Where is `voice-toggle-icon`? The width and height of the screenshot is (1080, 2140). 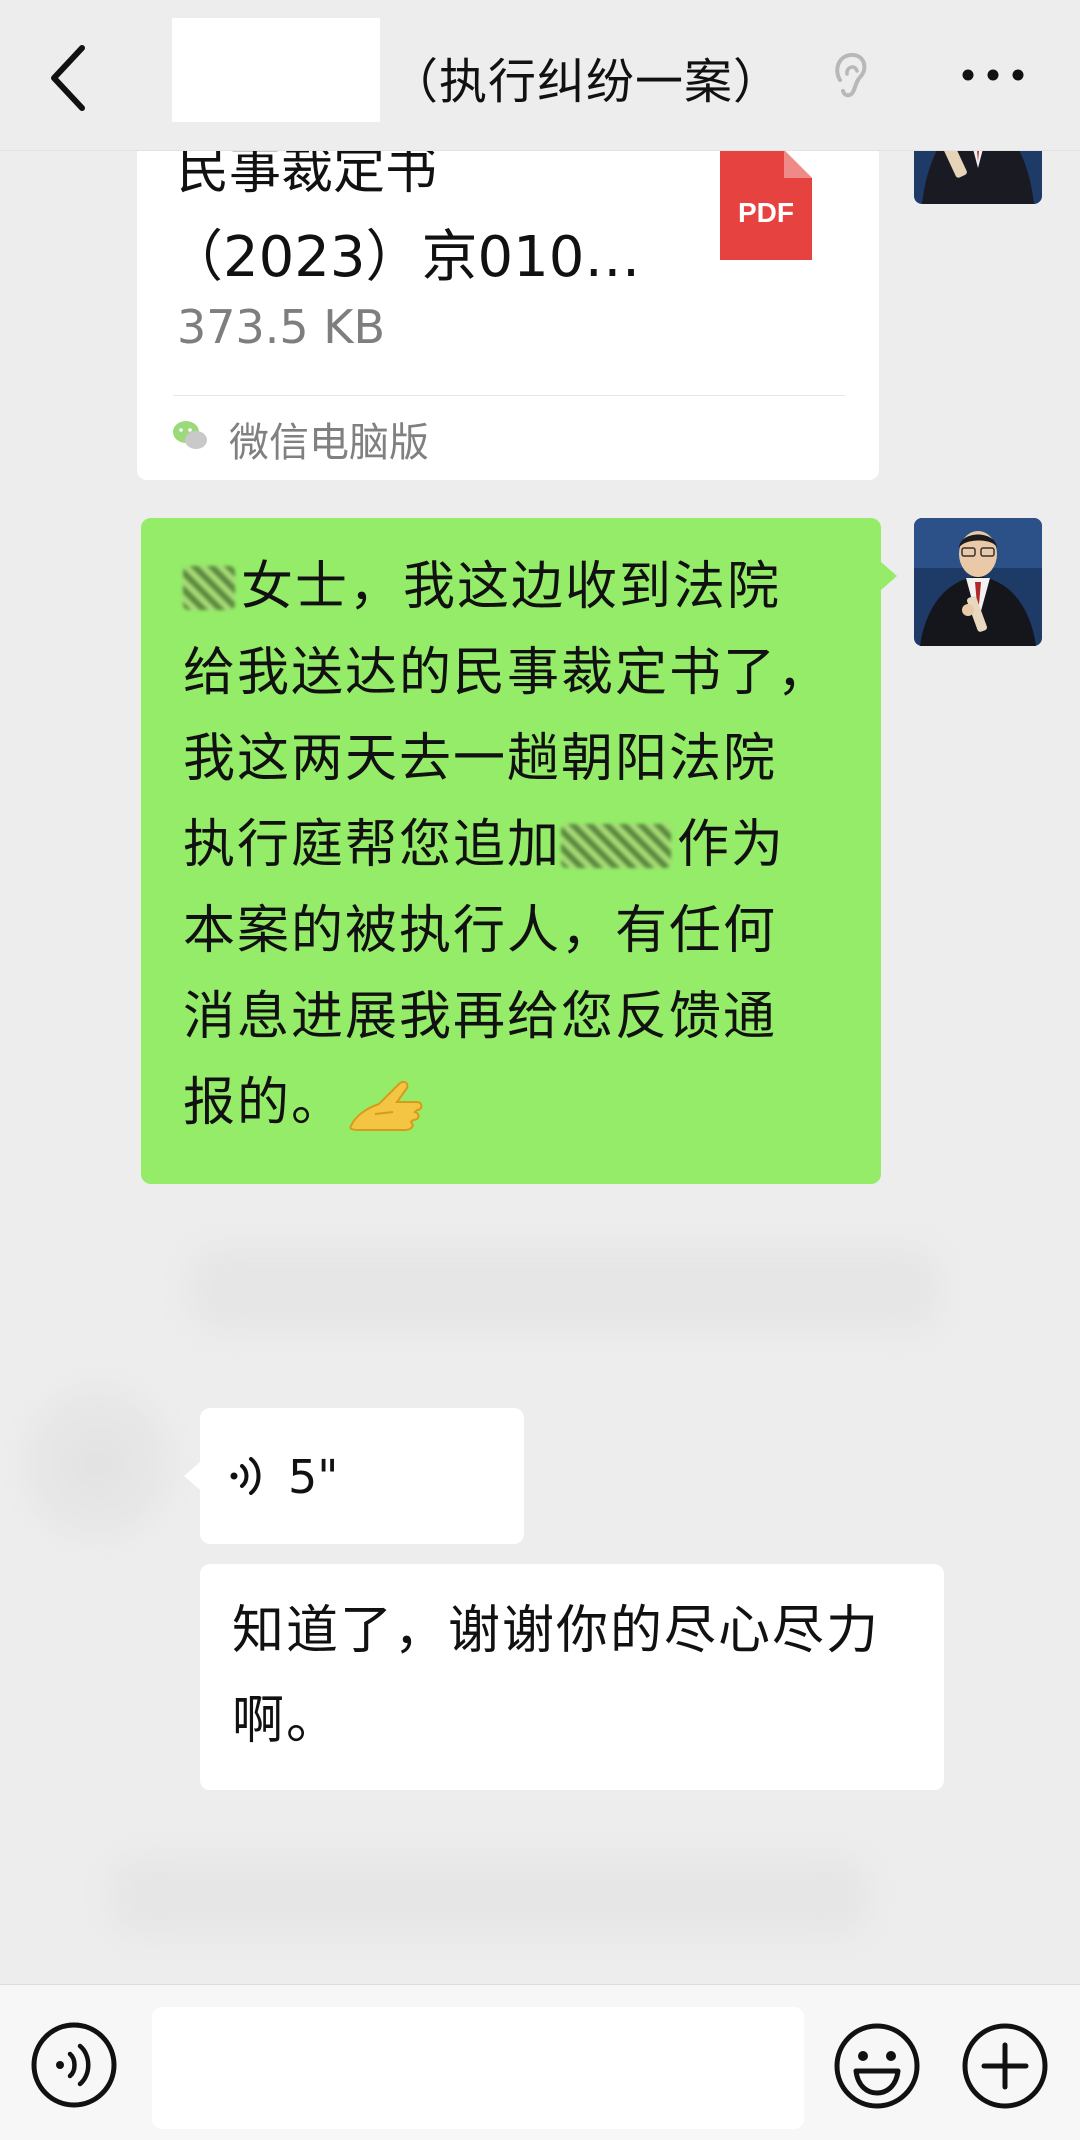
voice-toggle-icon is located at coordinates (74, 2065).